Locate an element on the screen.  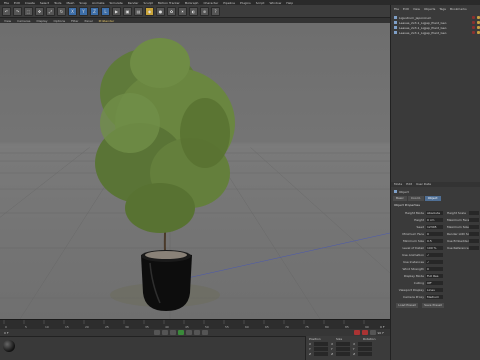
frame-end-field: 90 F is located at coordinates (384, 333).